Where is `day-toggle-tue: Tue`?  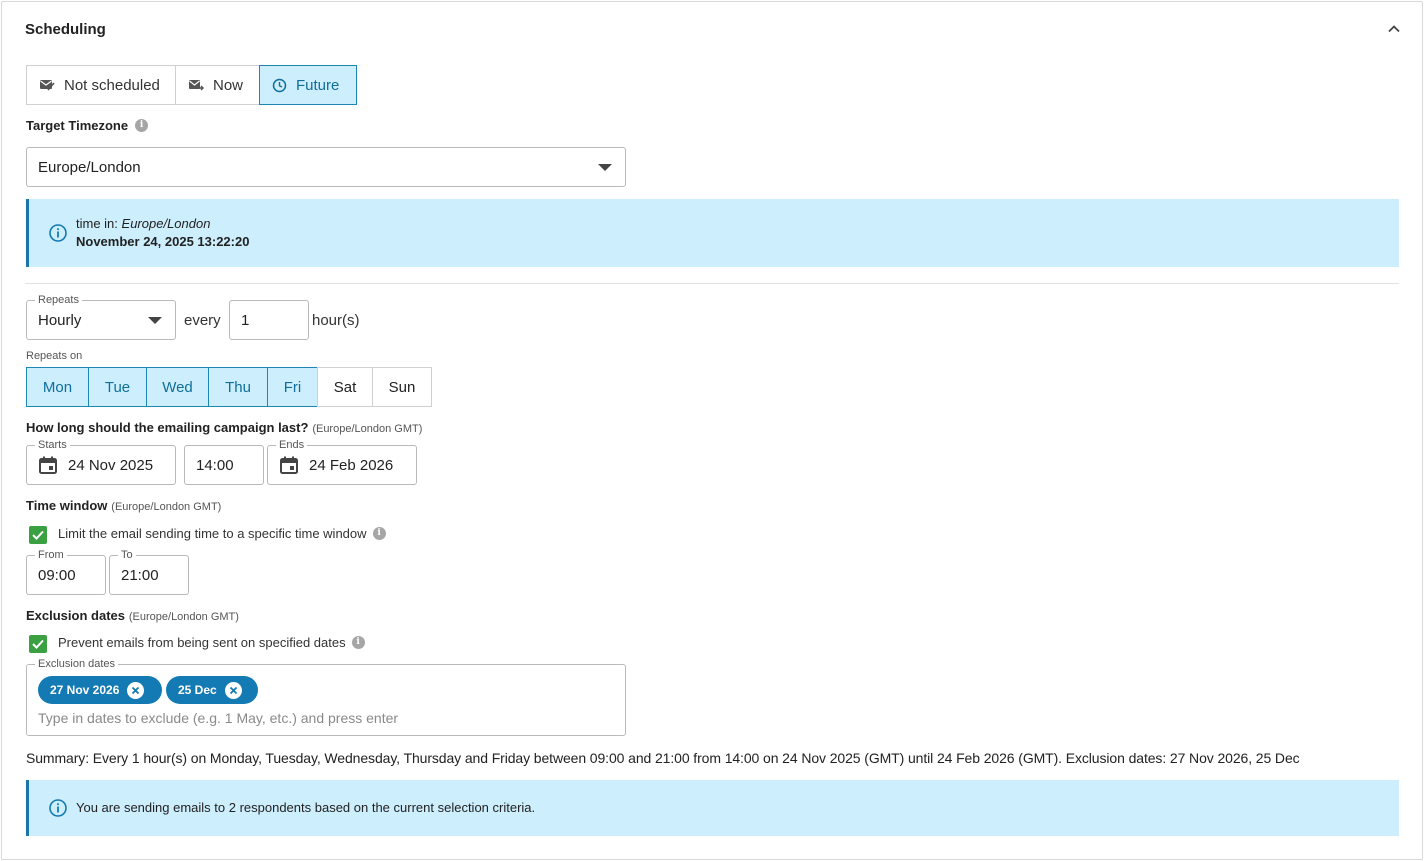 day-toggle-tue: Tue is located at coordinates (117, 387).